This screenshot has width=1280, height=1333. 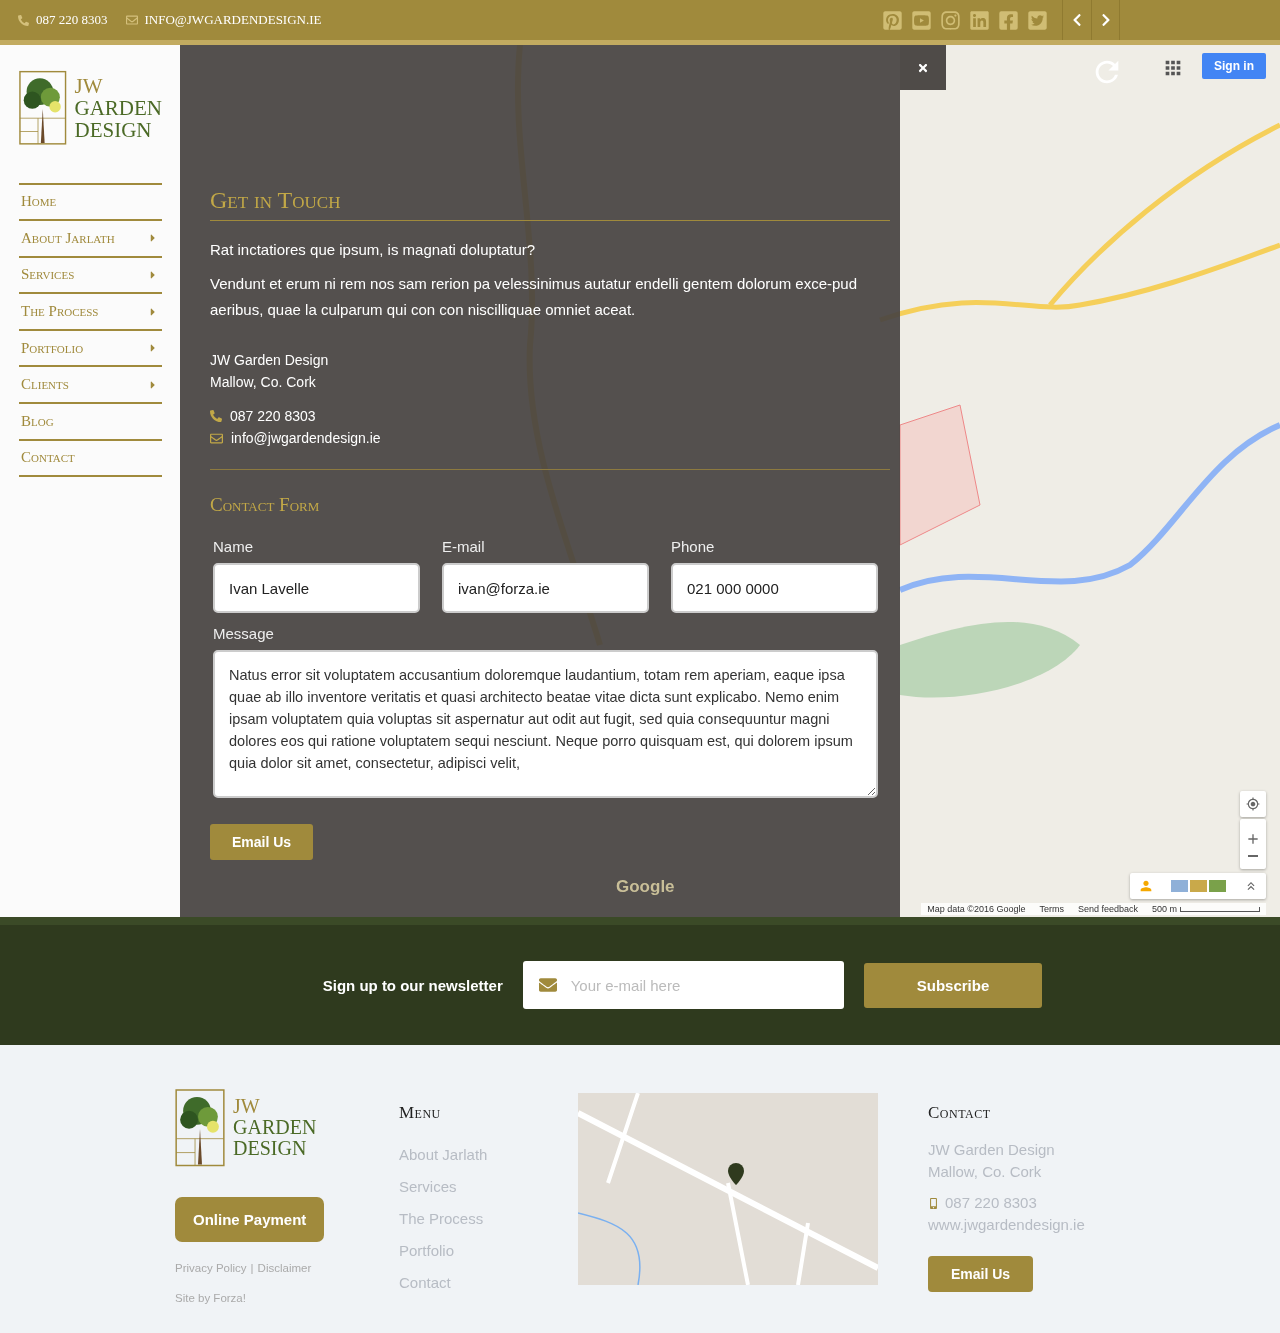 What do you see at coordinates (693, 546) in the screenshot?
I see `field-label: Phone` at bounding box center [693, 546].